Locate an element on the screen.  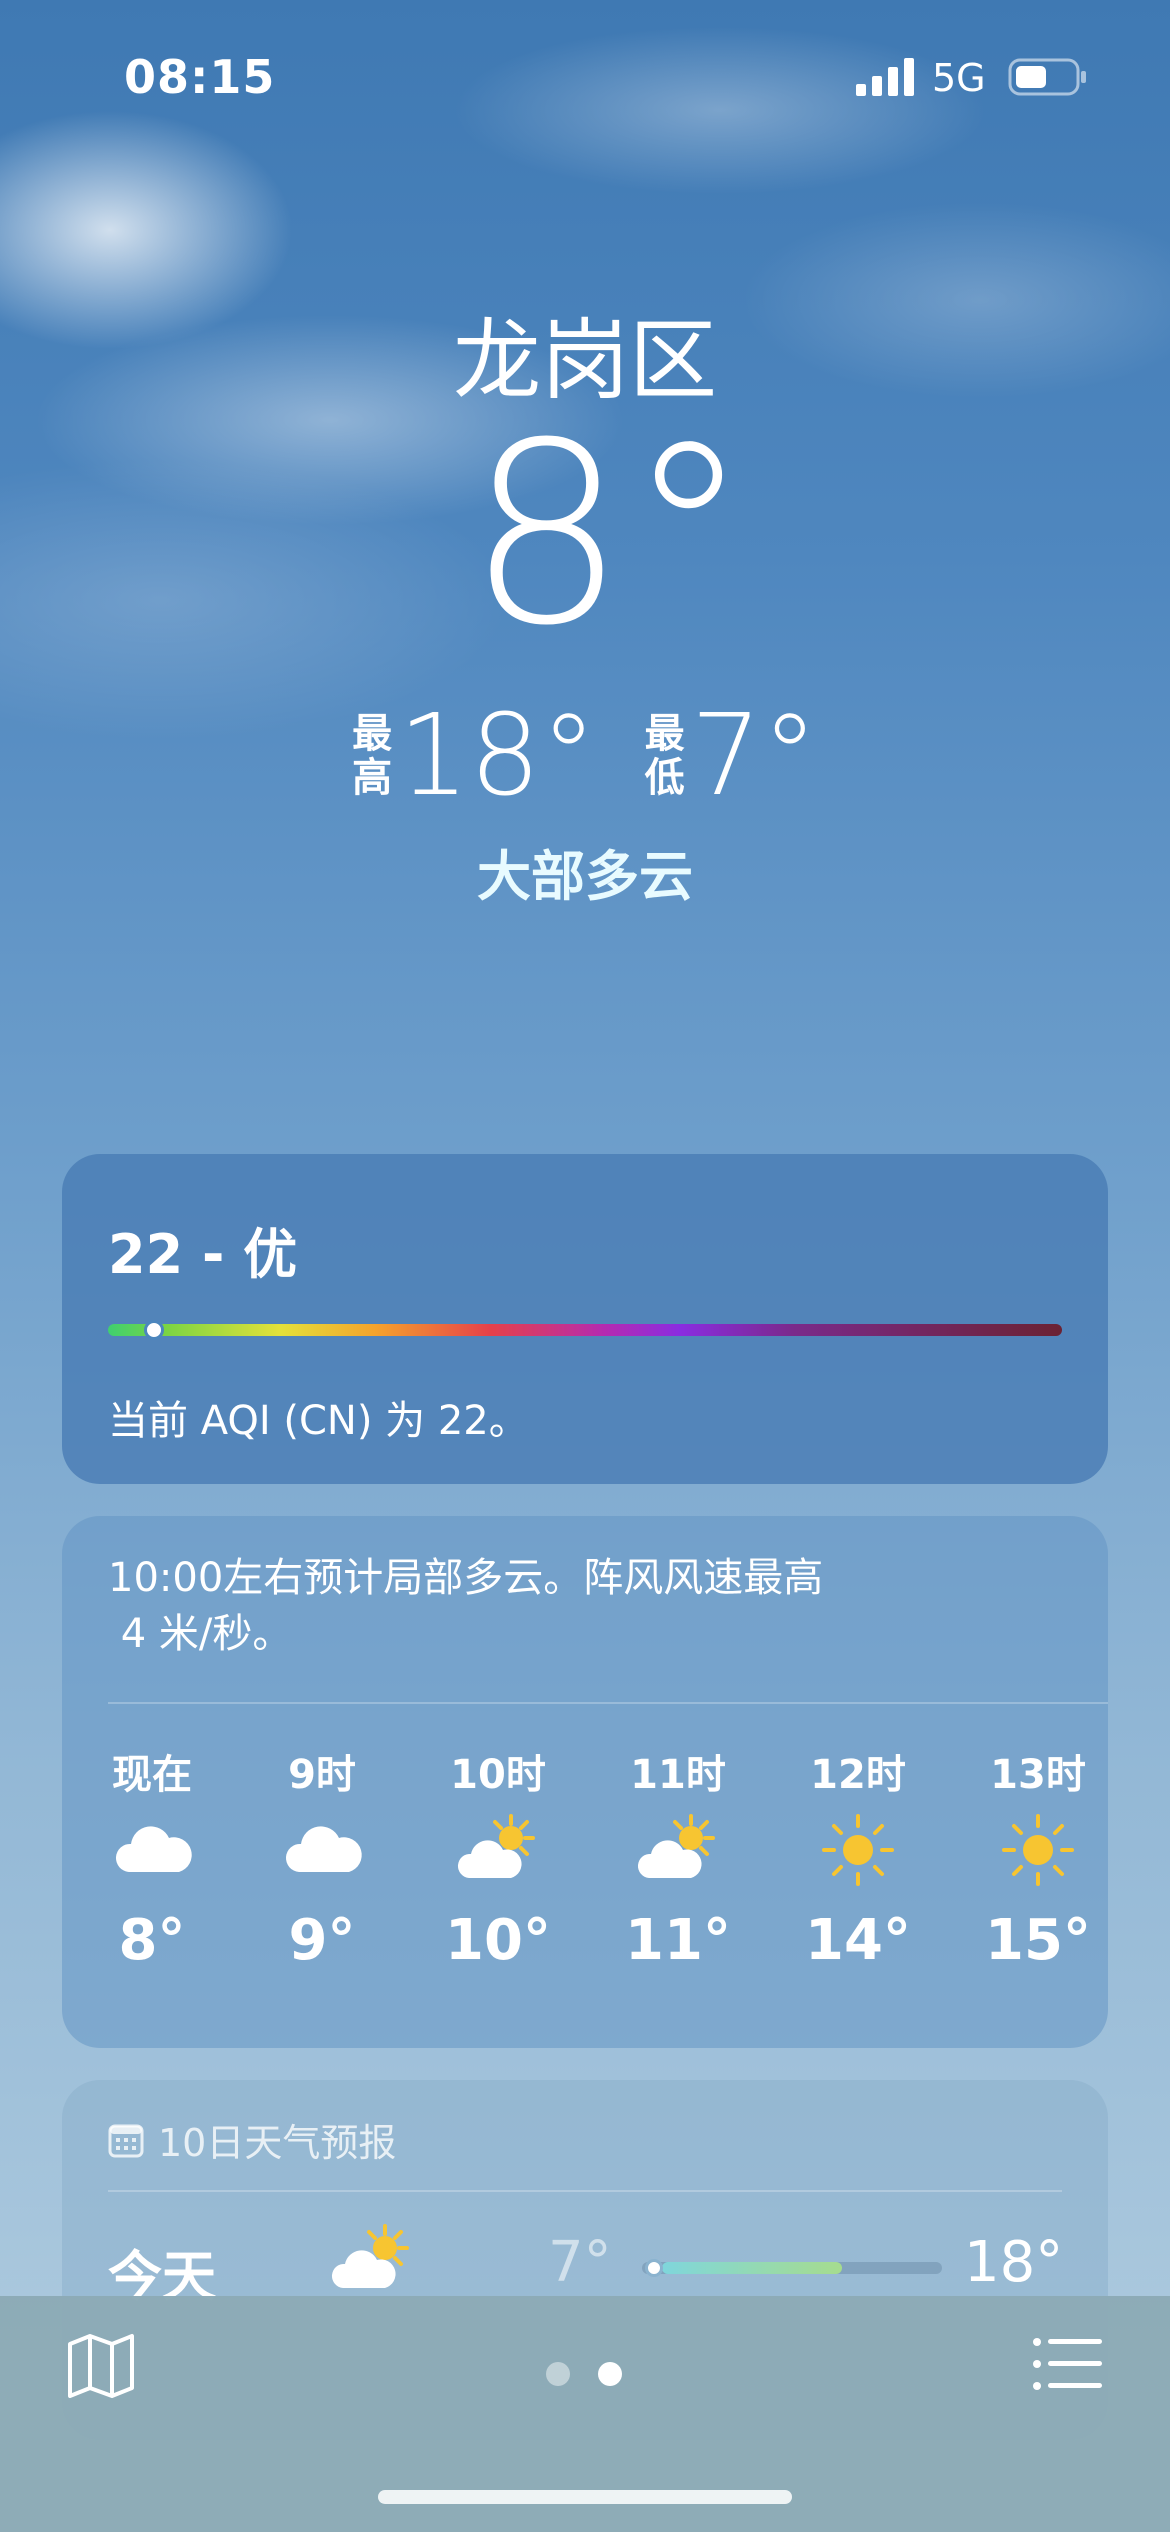
calendar-icon is located at coordinates (126, 2140).